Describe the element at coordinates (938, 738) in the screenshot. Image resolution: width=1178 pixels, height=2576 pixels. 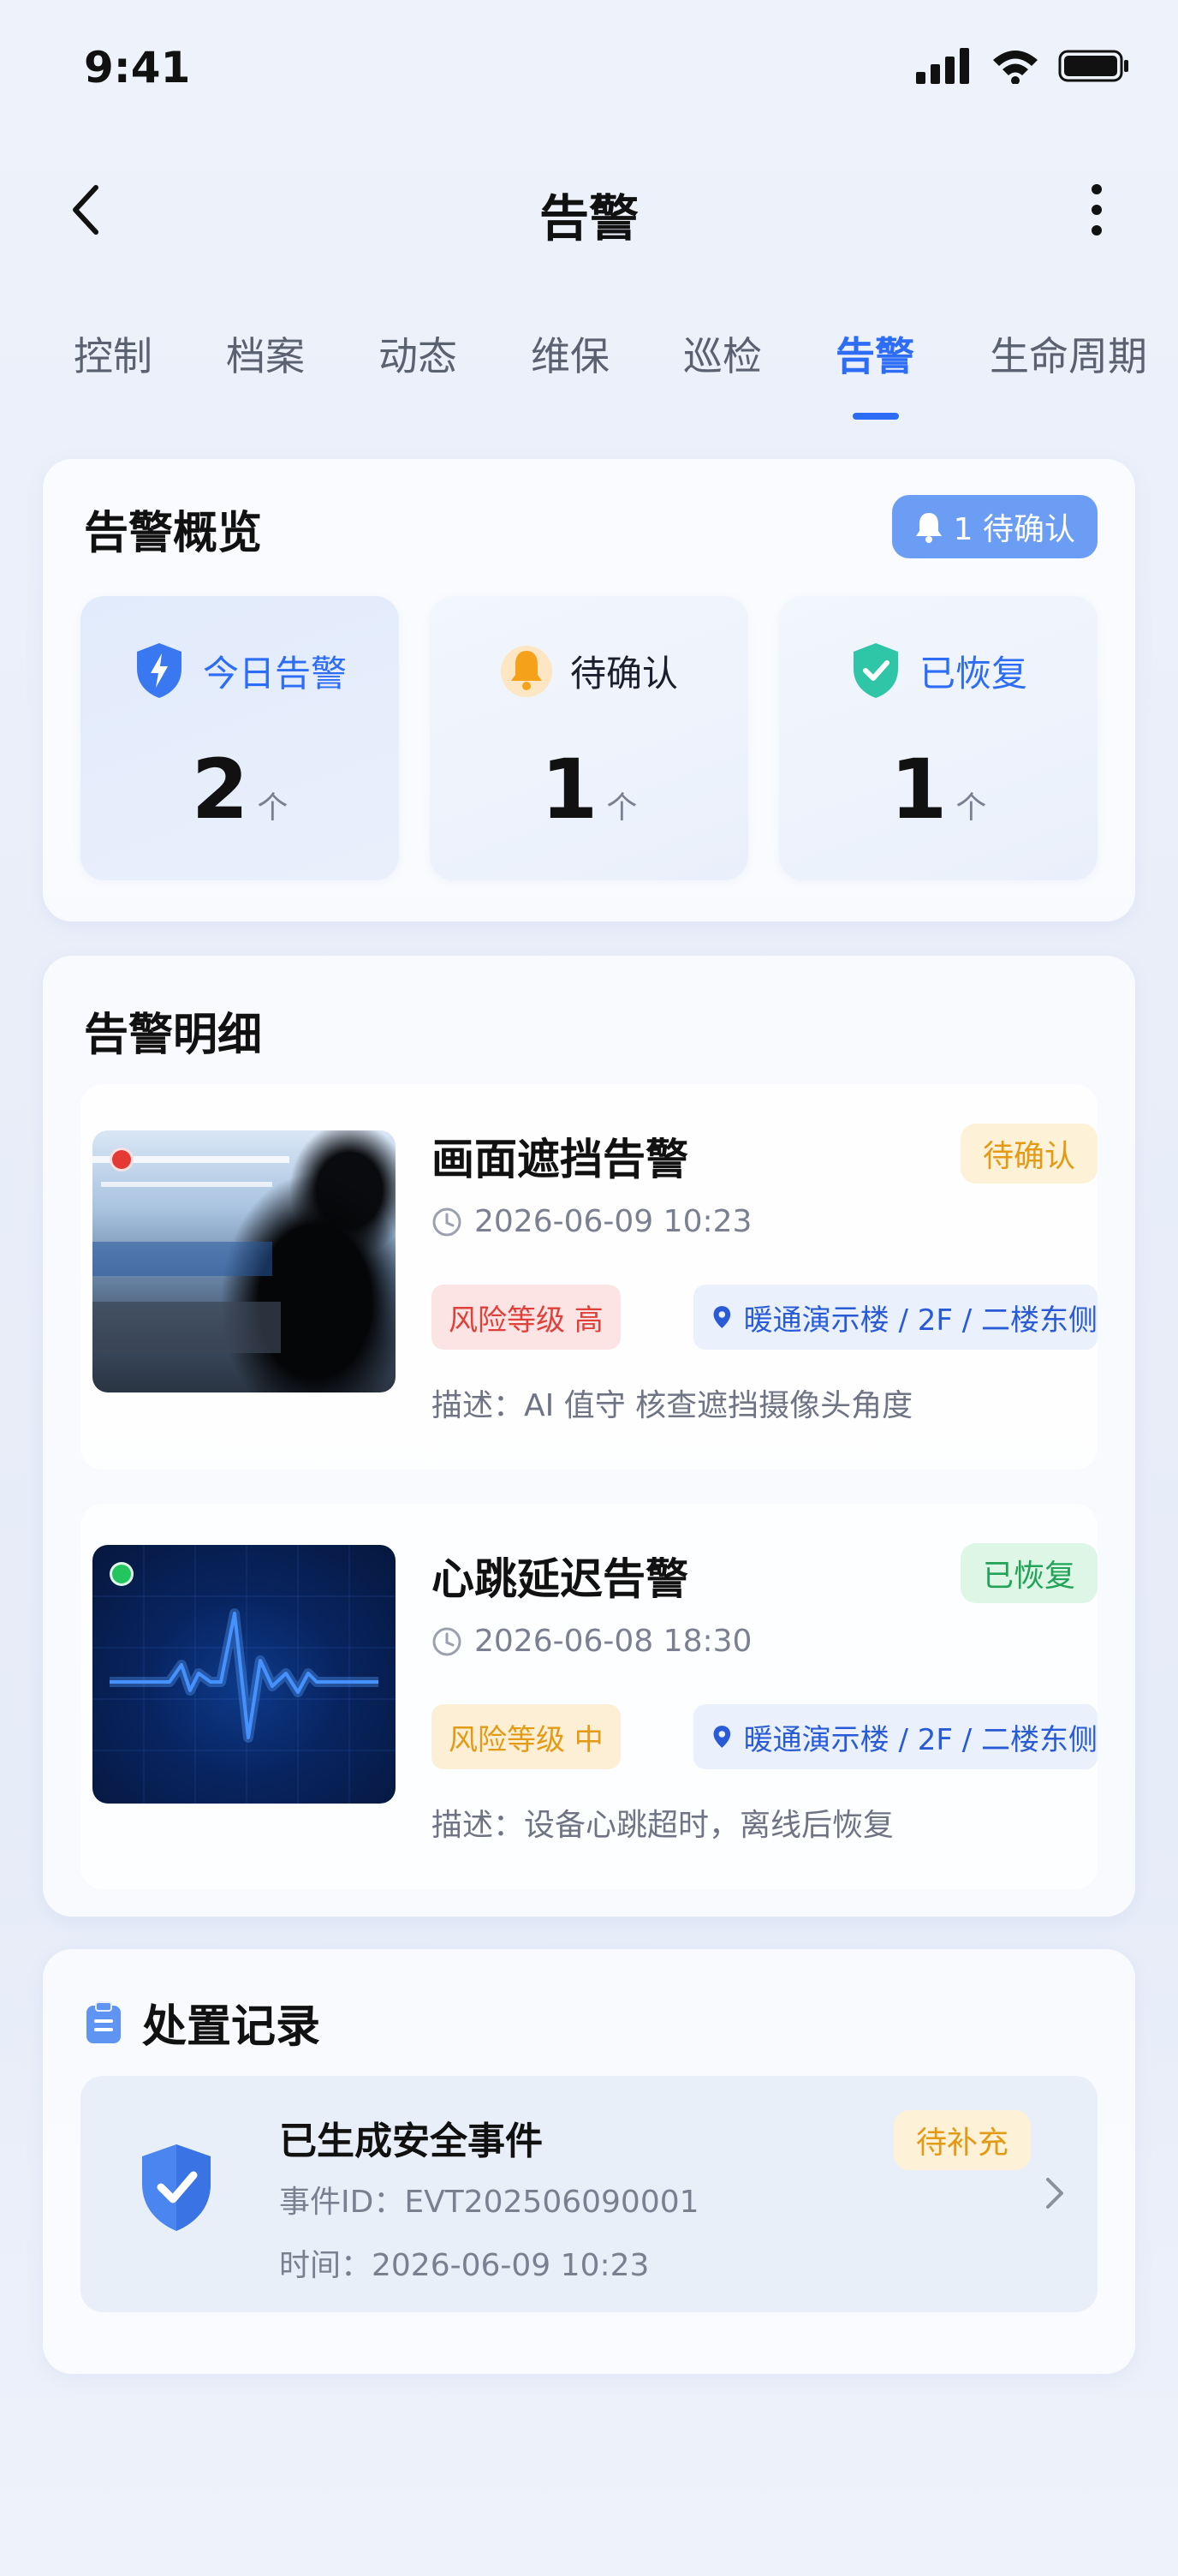
I see `stat-recovered: 已恢复 1个` at that location.